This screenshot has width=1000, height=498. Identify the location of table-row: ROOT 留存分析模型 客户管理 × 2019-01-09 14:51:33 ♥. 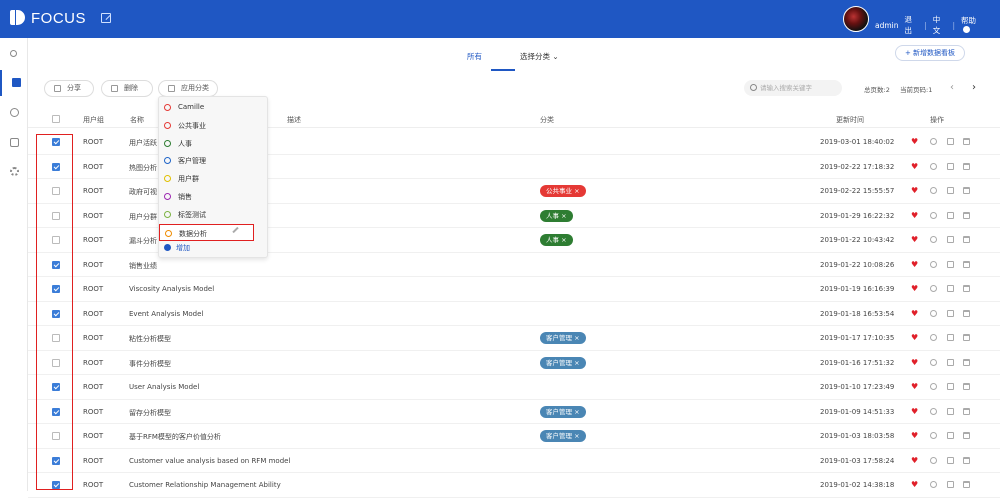
(514, 412).